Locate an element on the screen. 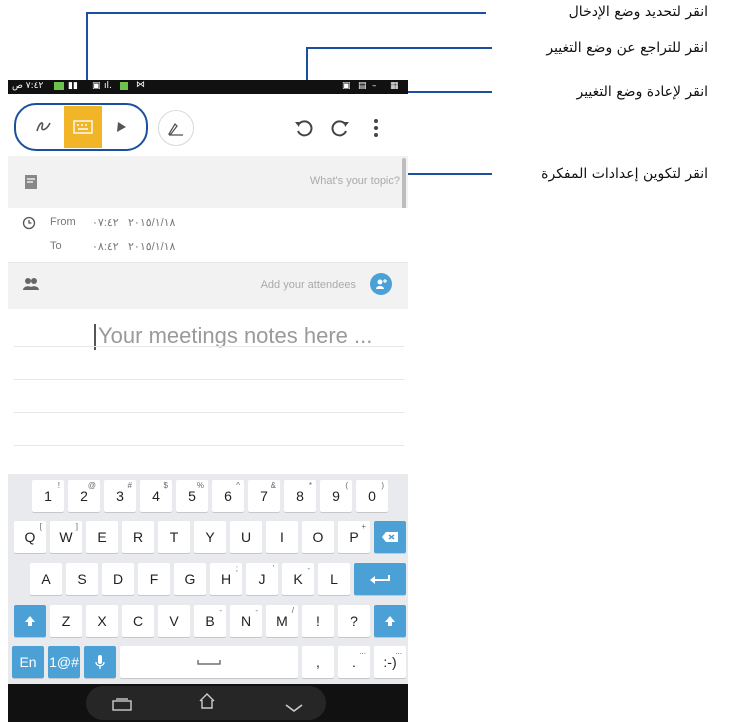  key-4: 4 $ is located at coordinates (156, 496).